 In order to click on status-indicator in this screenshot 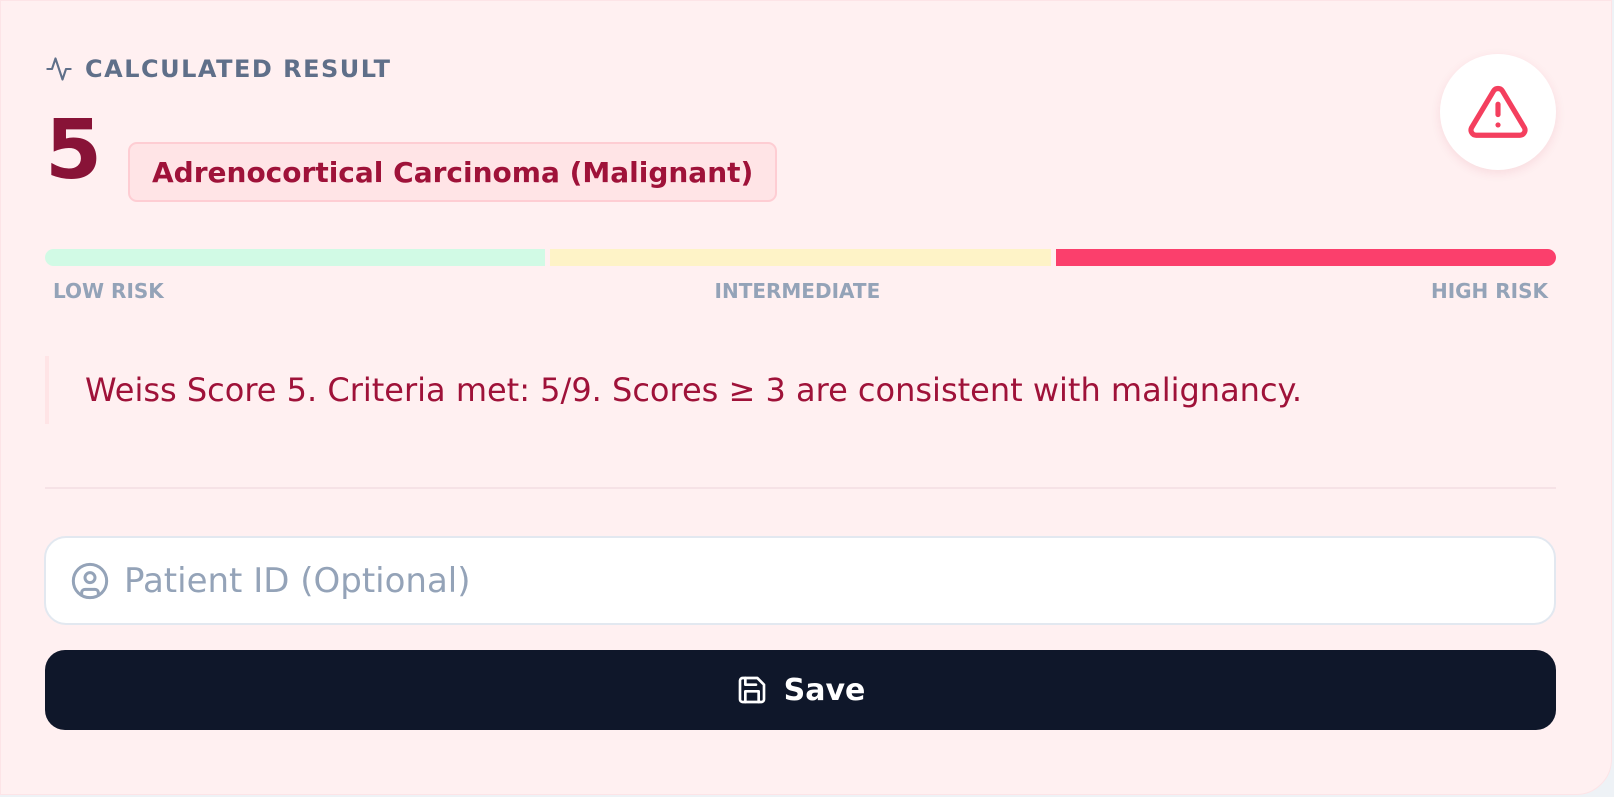, I will do `click(1498, 112)`.